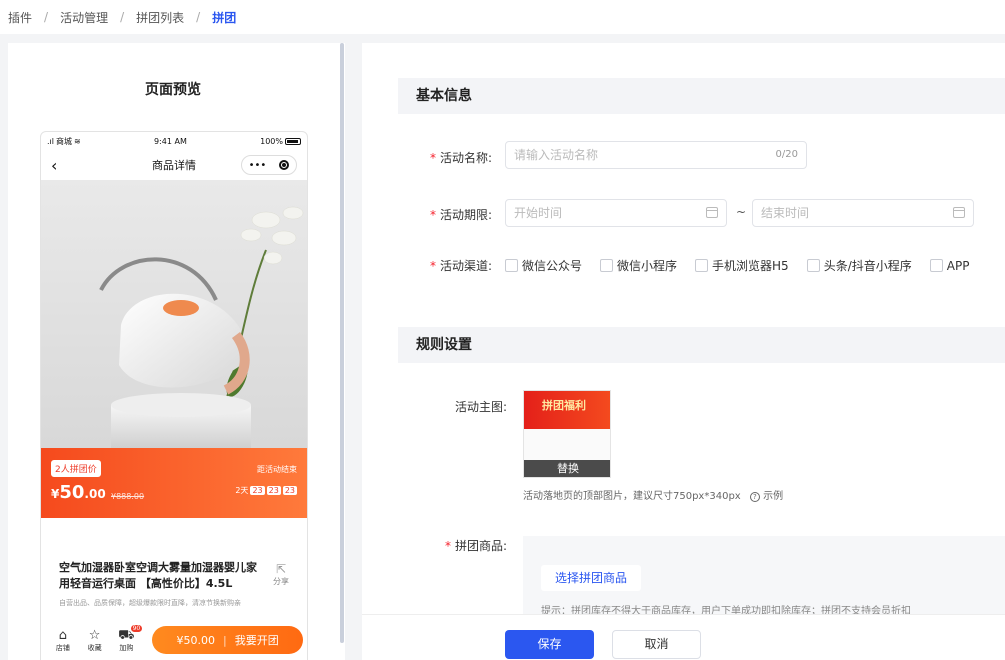 The image size is (1005, 660). What do you see at coordinates (465, 215) in the screenshot?
I see `activity-period-label-text: 活动期限:` at bounding box center [465, 215].